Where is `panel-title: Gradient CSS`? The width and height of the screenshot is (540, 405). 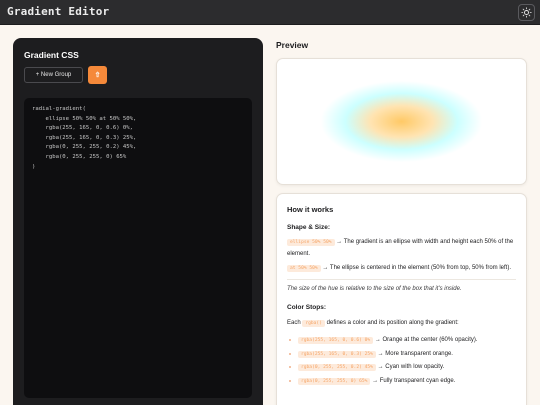 panel-title: Gradient CSS is located at coordinates (51, 55).